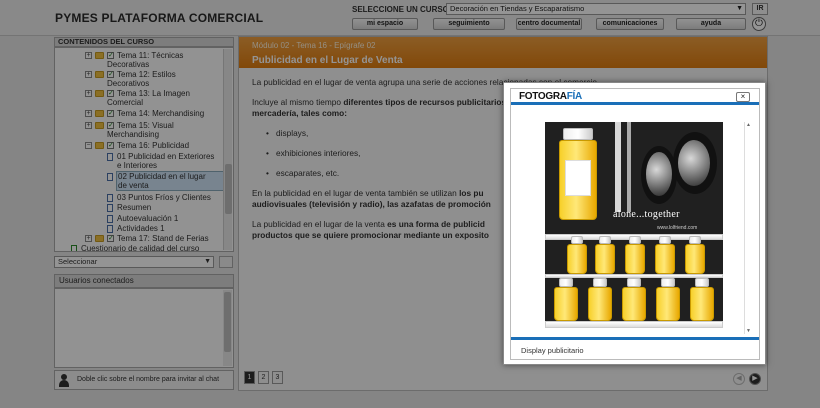 This screenshot has width=820, height=408. I want to click on display-image: alone...together www.lolfriend.com, so click(634, 225).